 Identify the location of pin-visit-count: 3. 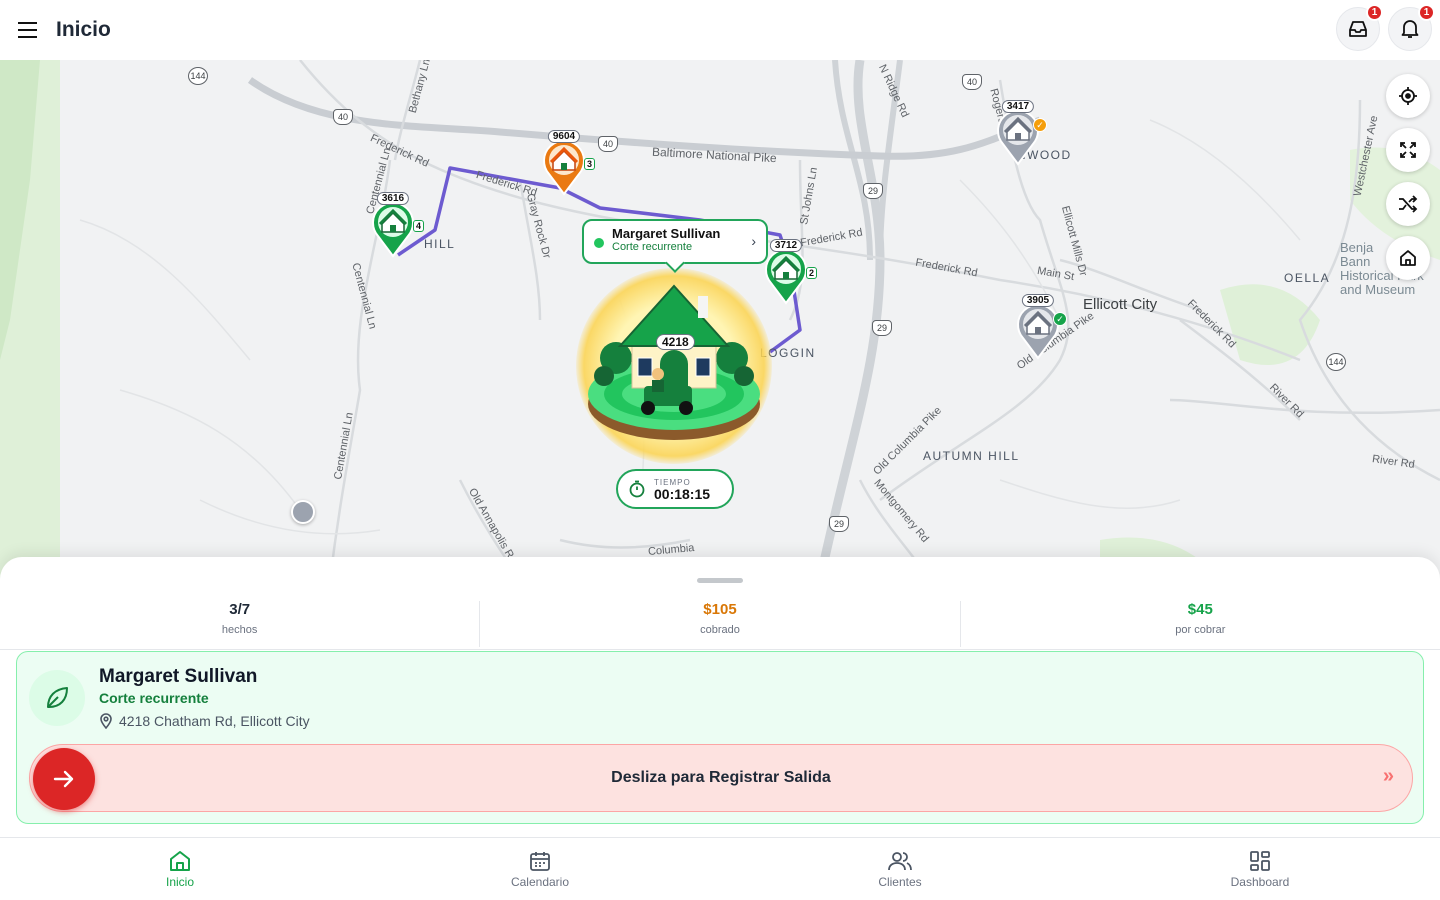
(589, 164).